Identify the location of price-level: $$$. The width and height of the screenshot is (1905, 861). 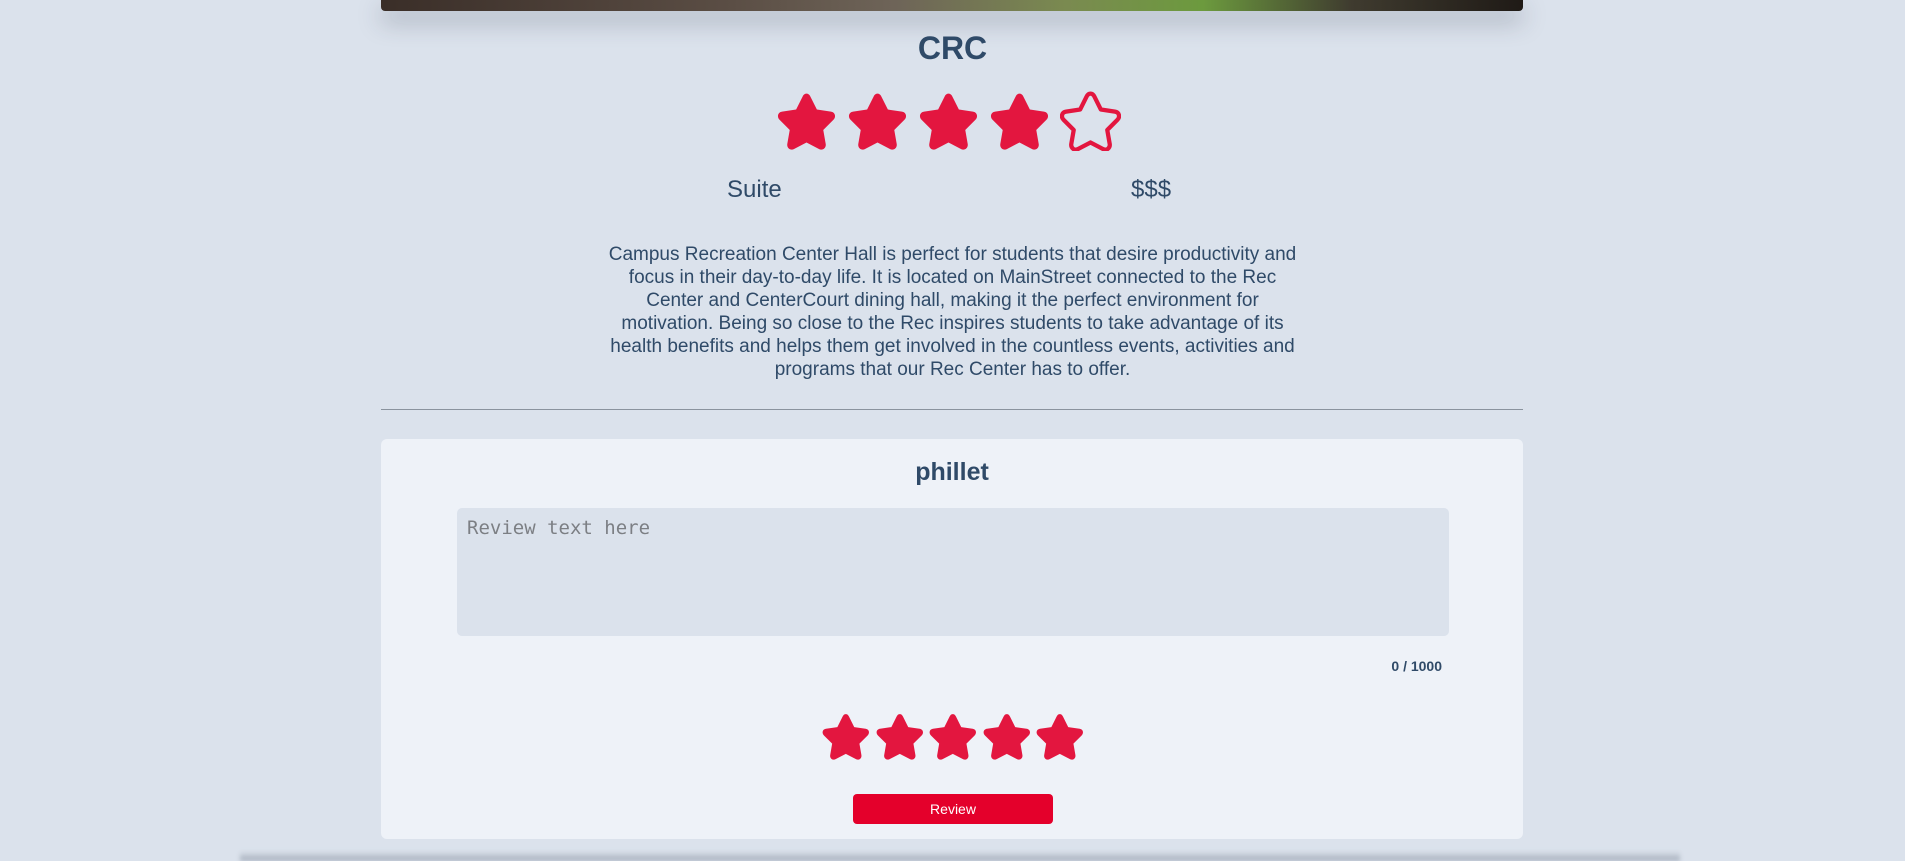
(1151, 189).